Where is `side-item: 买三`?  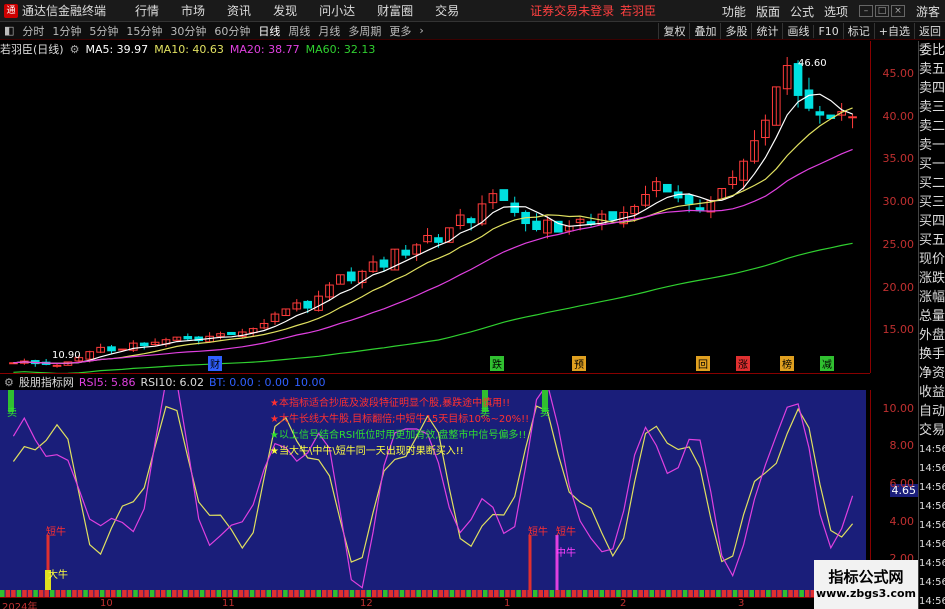
side-item: 买三 is located at coordinates (932, 202).